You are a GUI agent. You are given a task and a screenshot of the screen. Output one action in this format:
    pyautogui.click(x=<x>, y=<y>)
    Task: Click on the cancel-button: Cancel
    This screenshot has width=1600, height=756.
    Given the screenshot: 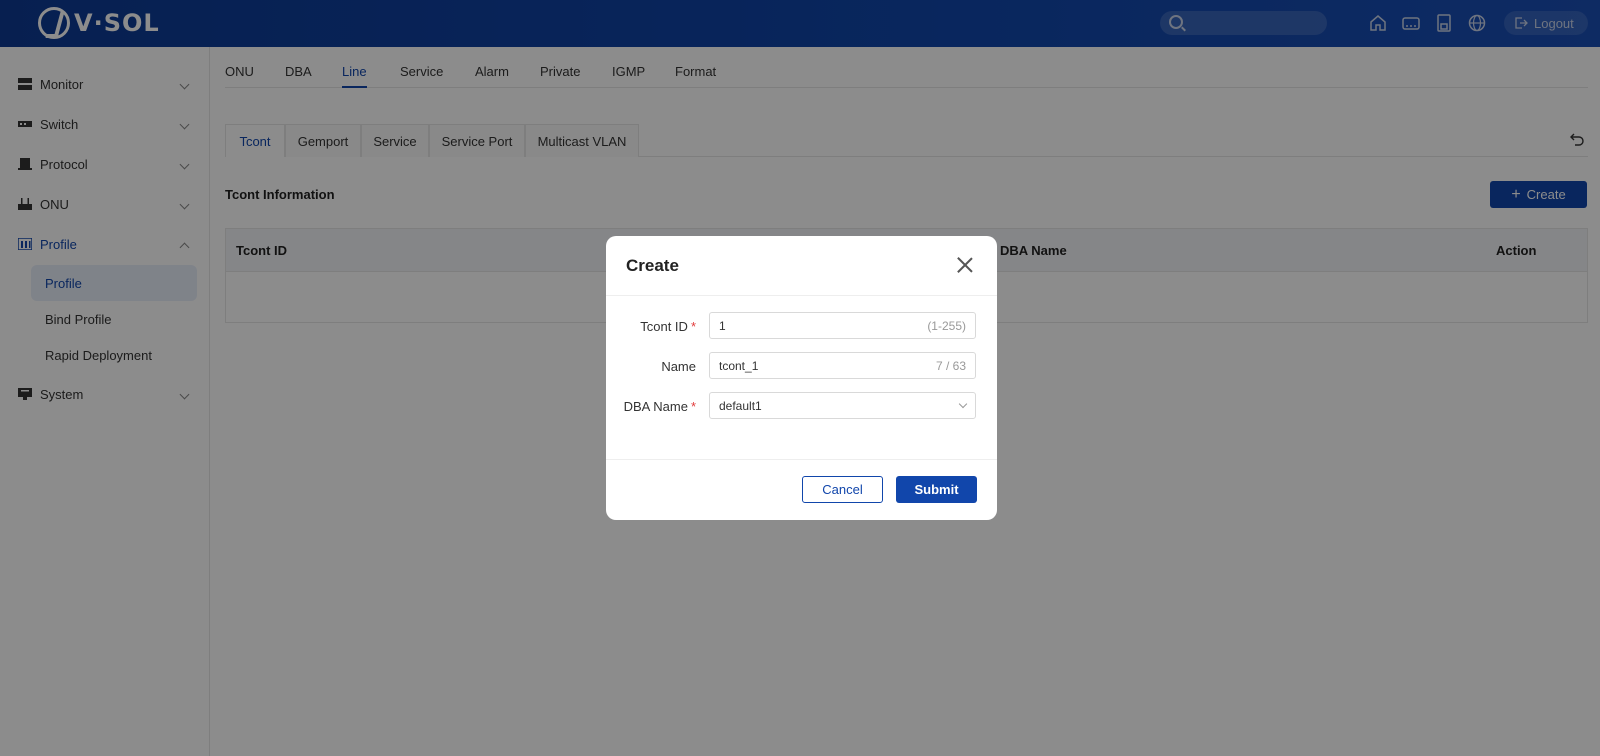 What is the action you would take?
    pyautogui.click(x=842, y=489)
    